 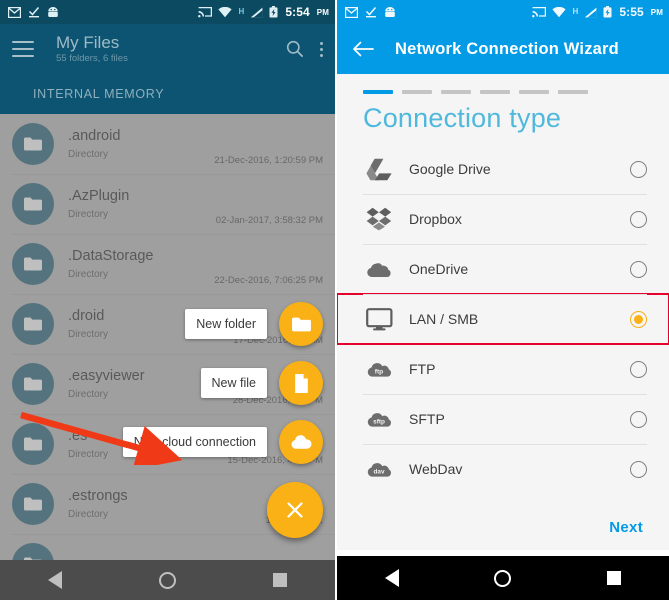 What do you see at coordinates (111, 255) in the screenshot?
I see `file-name: .DataStorage` at bounding box center [111, 255].